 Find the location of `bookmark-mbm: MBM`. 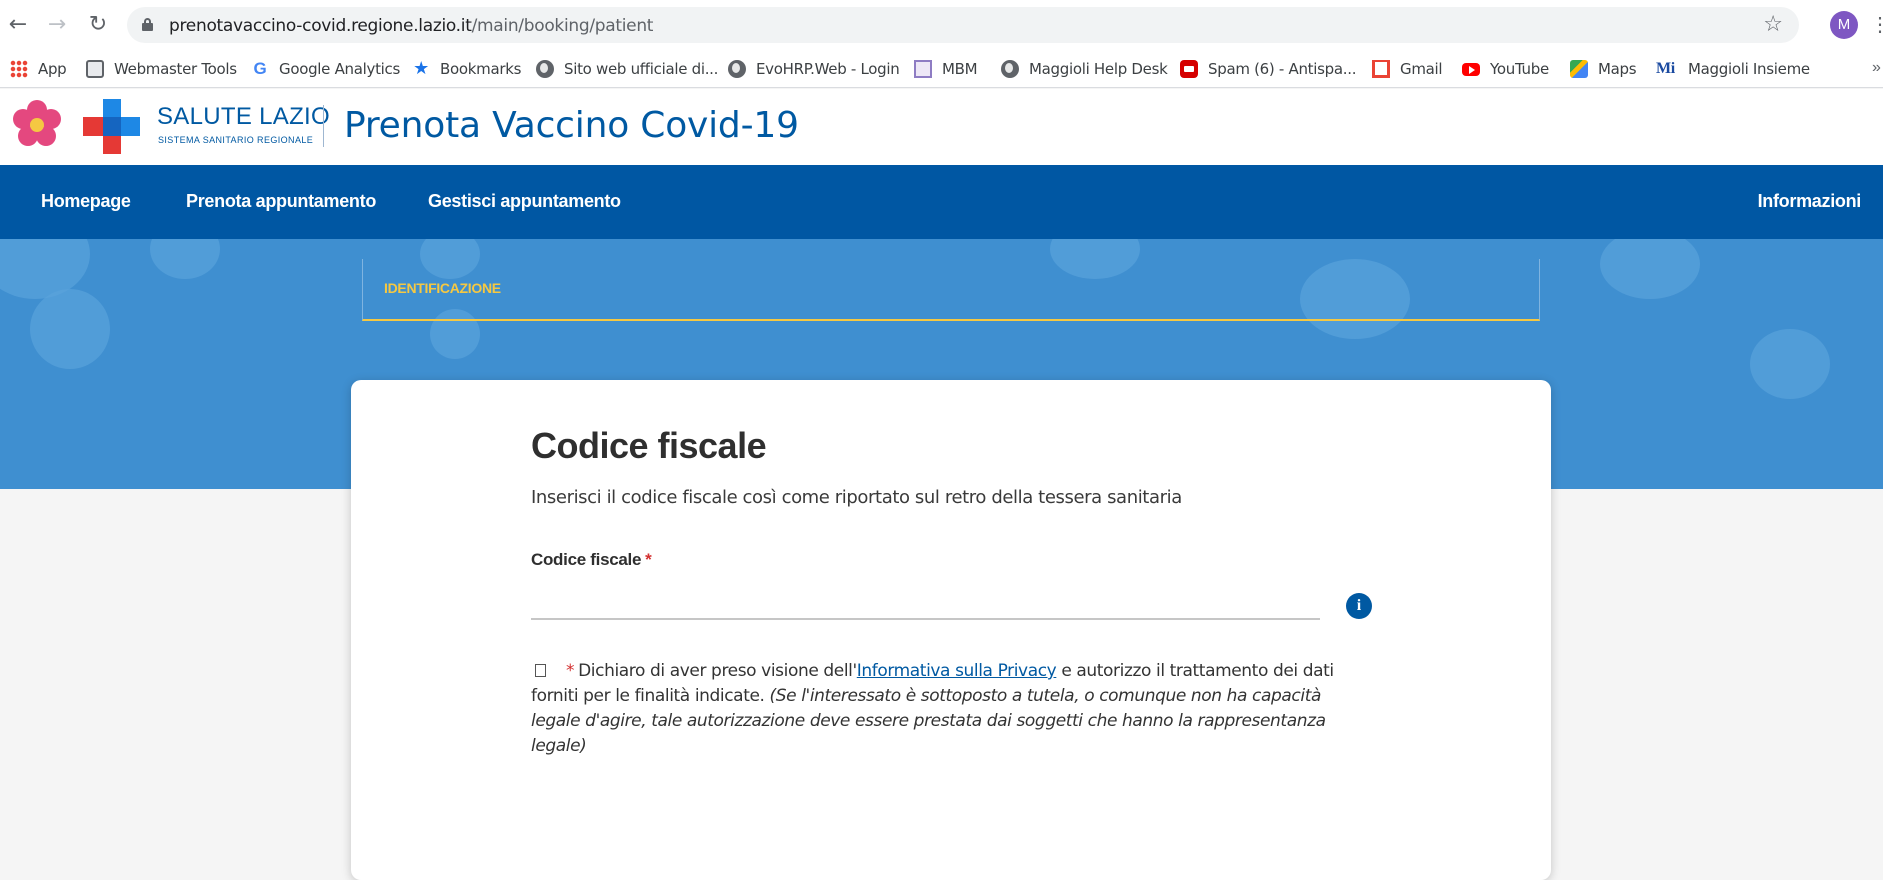

bookmark-mbm: MBM is located at coordinates (946, 69).